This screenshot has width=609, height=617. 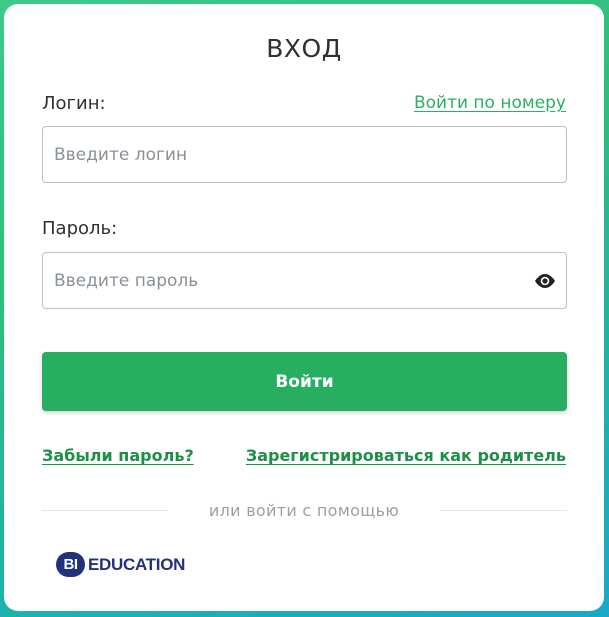 What do you see at coordinates (304, 381) in the screenshot?
I see `submit-button: Войти` at bounding box center [304, 381].